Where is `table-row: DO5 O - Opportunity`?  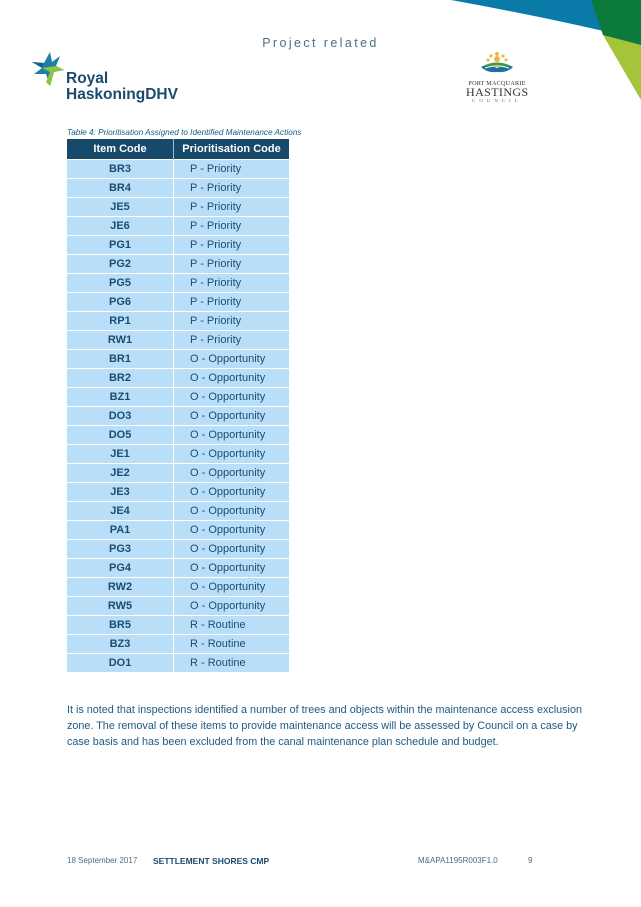 table-row: DO5 O - Opportunity is located at coordinates (178, 435).